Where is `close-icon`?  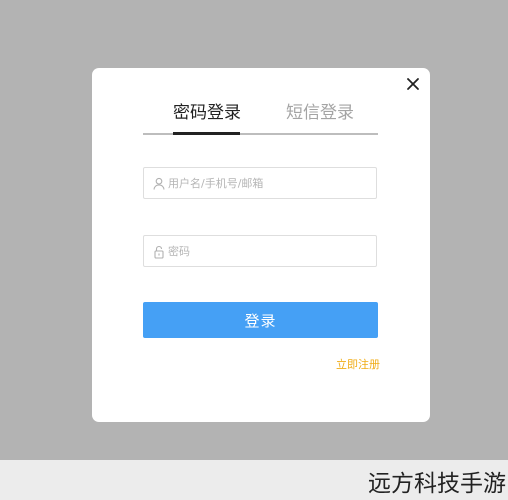
close-icon is located at coordinates (413, 84).